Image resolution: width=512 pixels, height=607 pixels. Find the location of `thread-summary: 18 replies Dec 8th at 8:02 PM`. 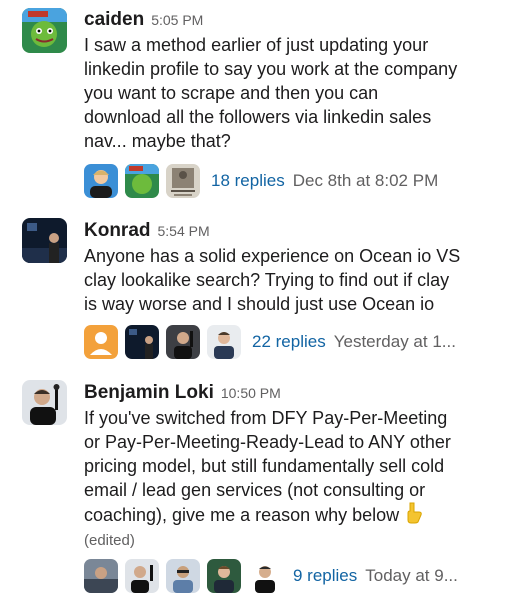

thread-summary: 18 replies Dec 8th at 8:02 PM is located at coordinates (261, 181).